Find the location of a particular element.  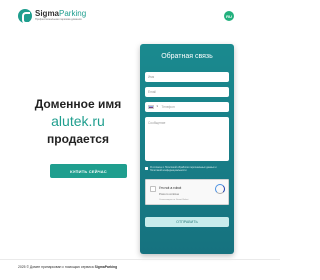

buy-now-button: КУПИТЬ СЕЙЧАС is located at coordinates (88, 171).